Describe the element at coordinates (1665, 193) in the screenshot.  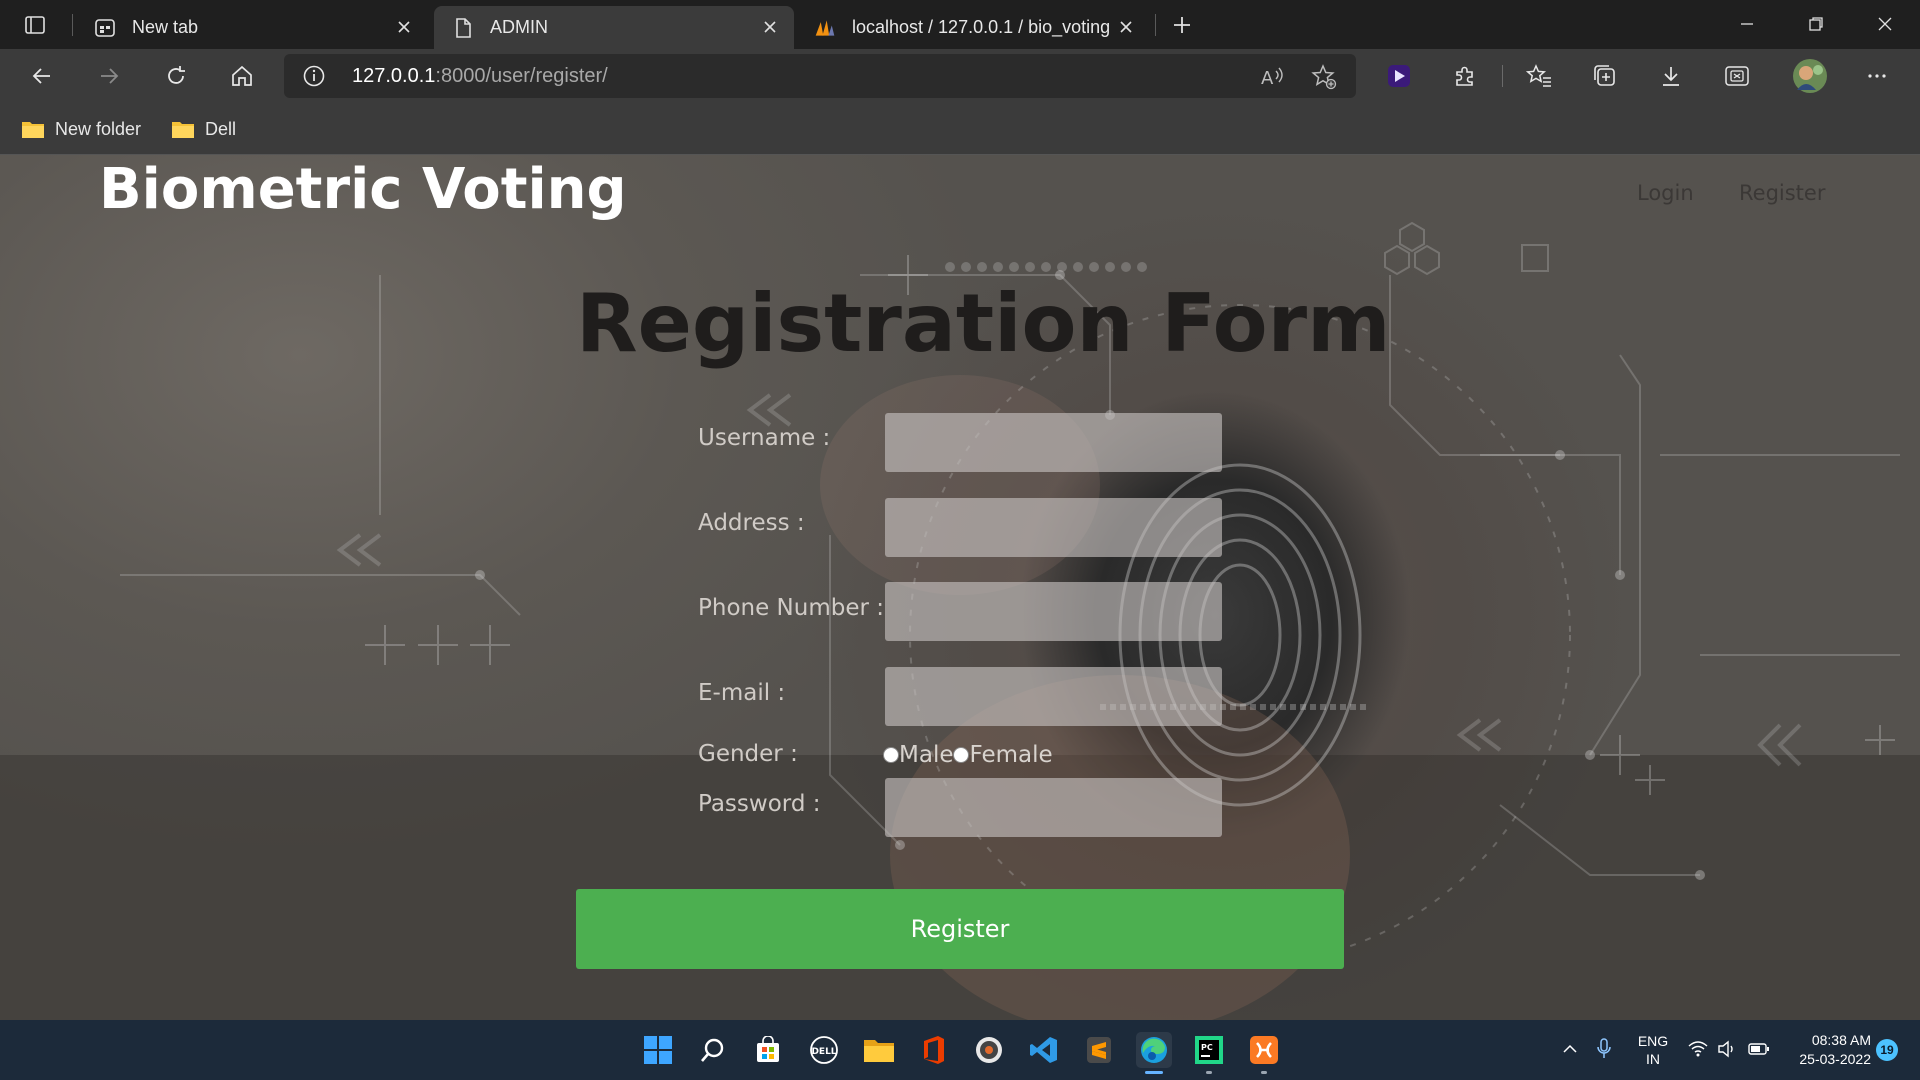
I see `nav-login-link: Login` at that location.